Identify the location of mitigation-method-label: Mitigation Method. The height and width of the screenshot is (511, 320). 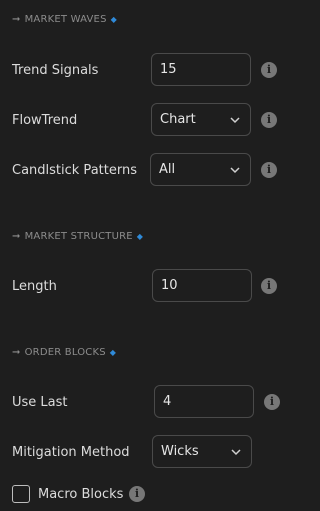
(71, 452).